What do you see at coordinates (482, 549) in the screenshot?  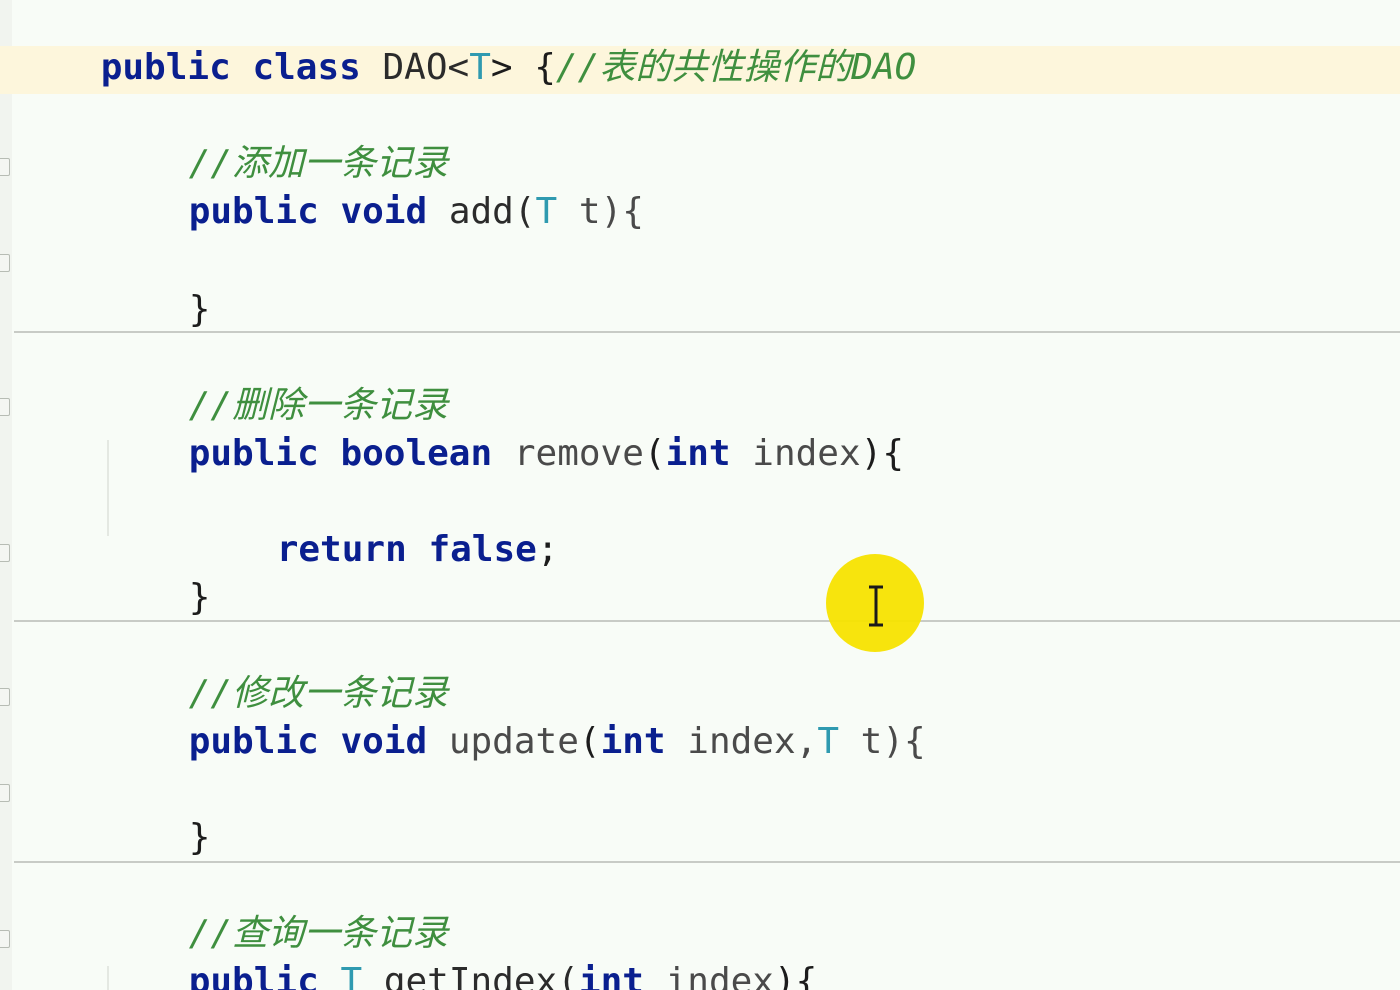 I see `keyword: false` at bounding box center [482, 549].